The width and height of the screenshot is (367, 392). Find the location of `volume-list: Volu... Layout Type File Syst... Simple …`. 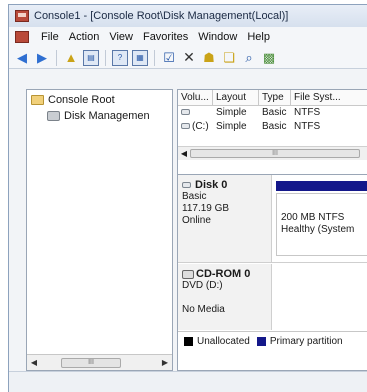

volume-list: Volu... Layout Type File Syst... Simple … is located at coordinates (272, 126).